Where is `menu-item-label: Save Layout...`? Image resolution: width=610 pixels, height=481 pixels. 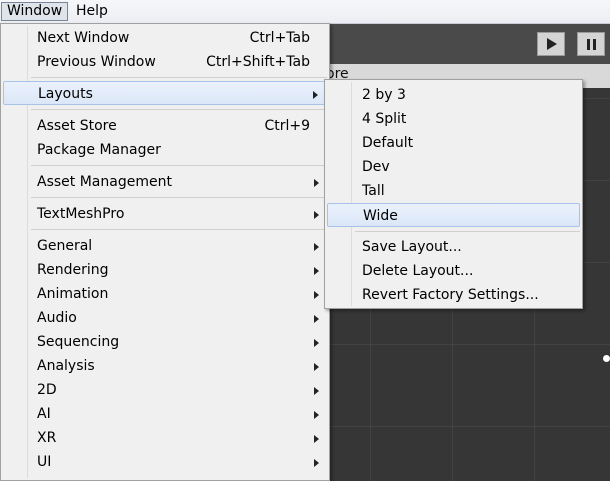 menu-item-label: Save Layout... is located at coordinates (412, 247).